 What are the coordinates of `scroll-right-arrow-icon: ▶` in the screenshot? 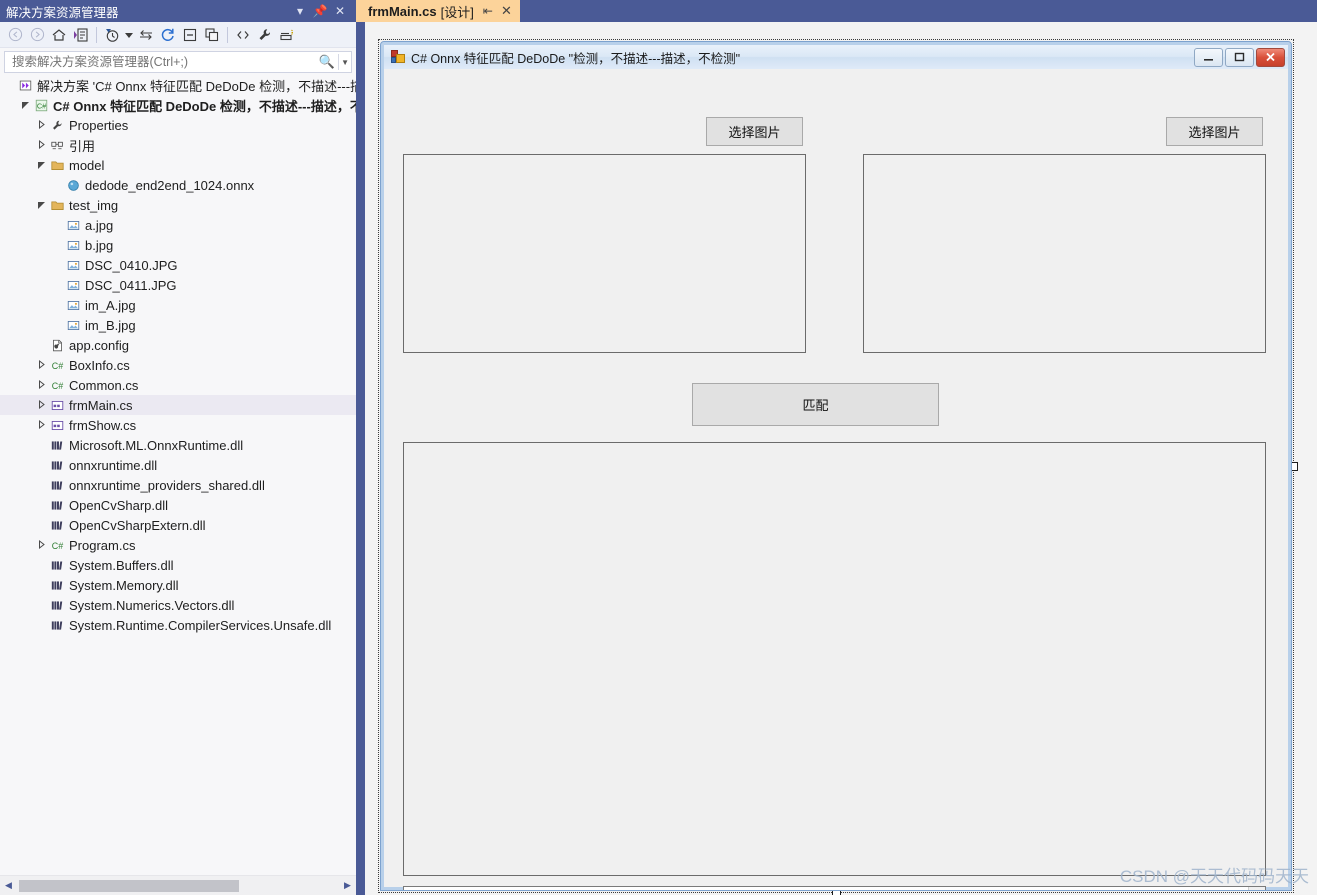 It's located at (347, 885).